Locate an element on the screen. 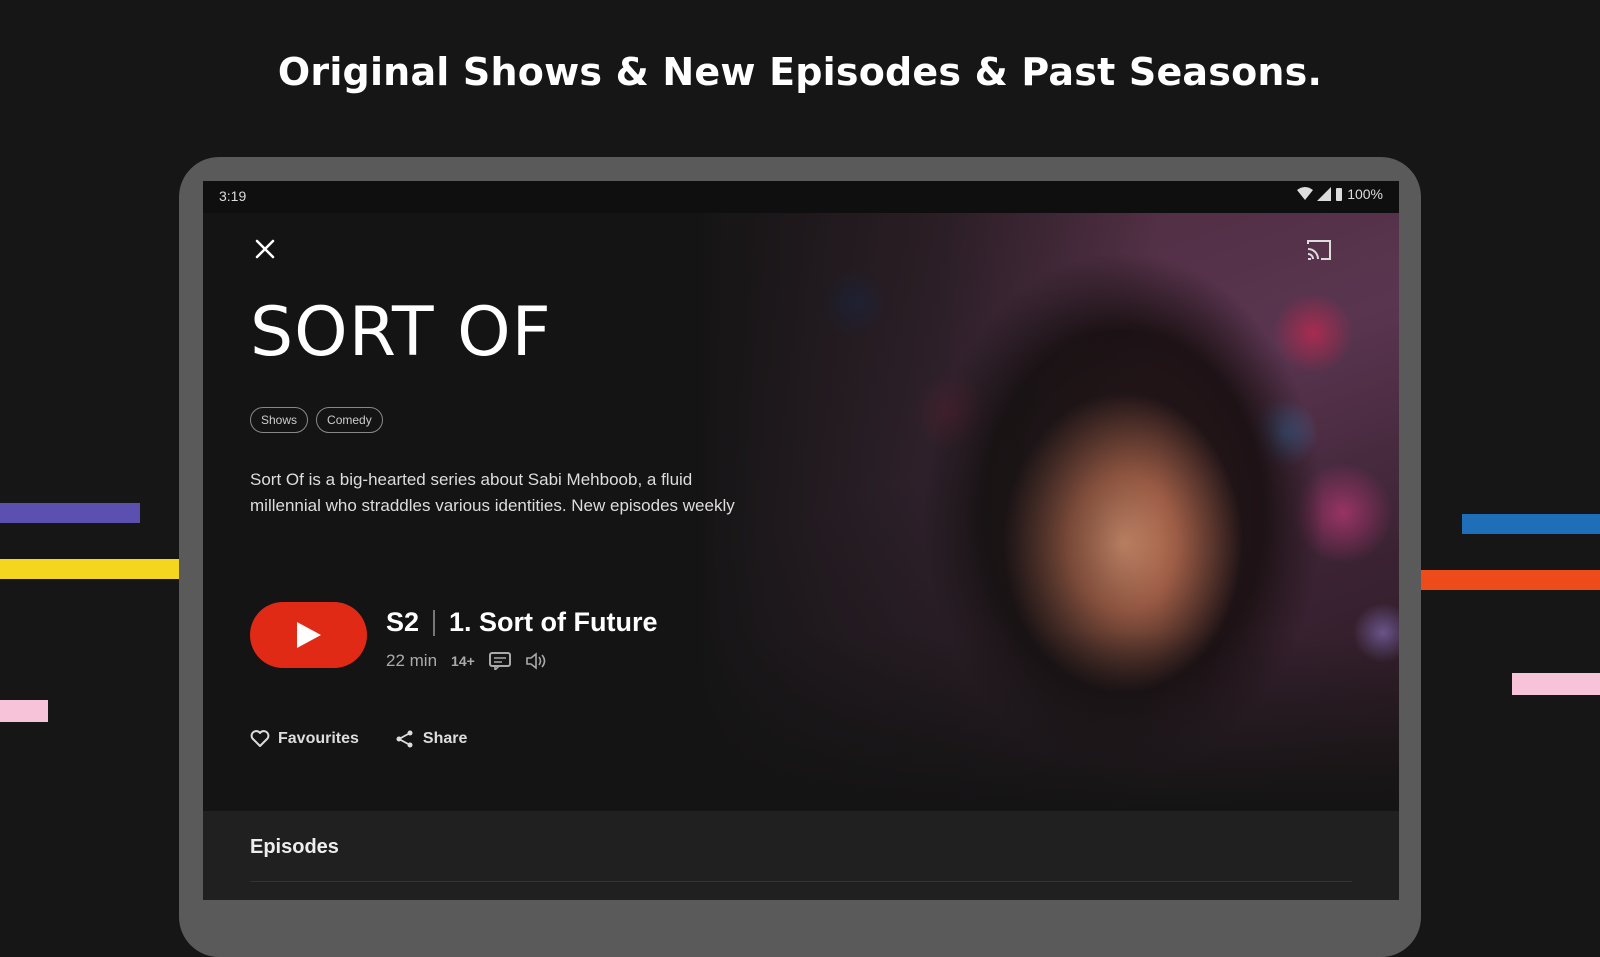 The image size is (1600, 957). show-actions: Favourites Share is located at coordinates (358, 739).